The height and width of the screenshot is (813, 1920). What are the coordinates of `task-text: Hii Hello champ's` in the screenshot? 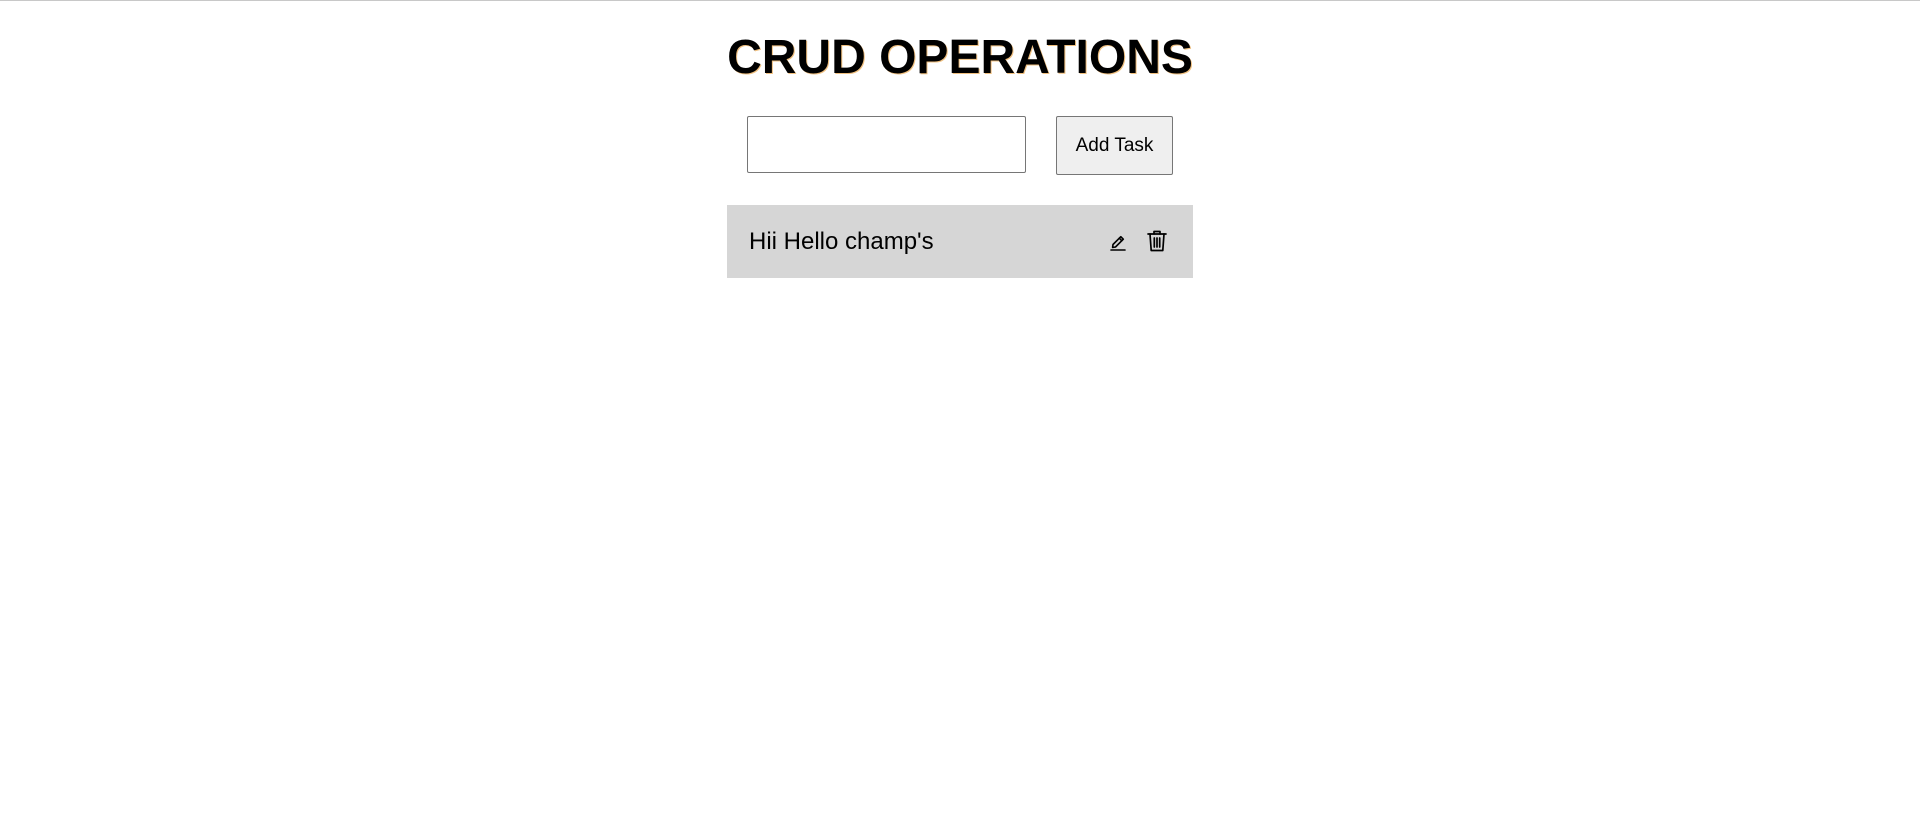 It's located at (841, 241).